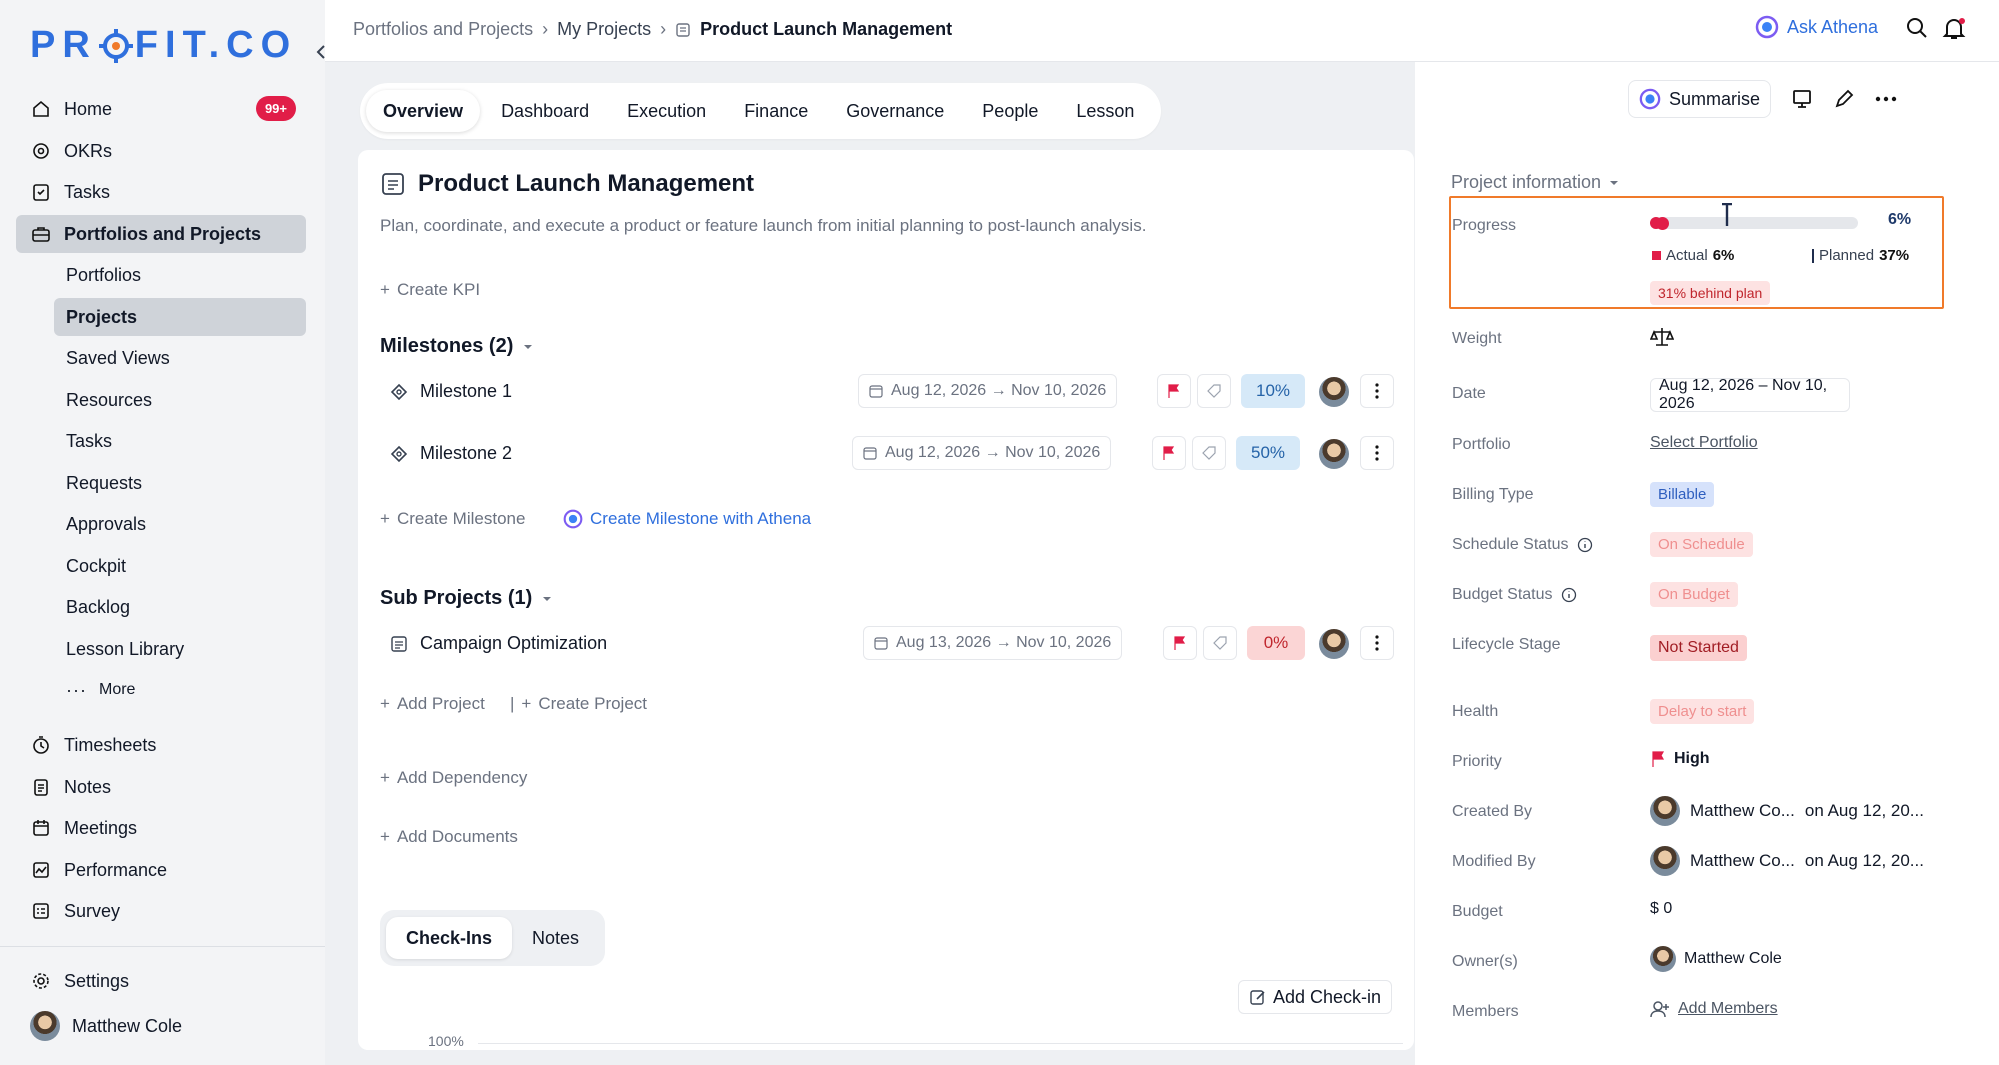  Describe the element at coordinates (1010, 111) in the screenshot. I see `tab-people: People` at that location.